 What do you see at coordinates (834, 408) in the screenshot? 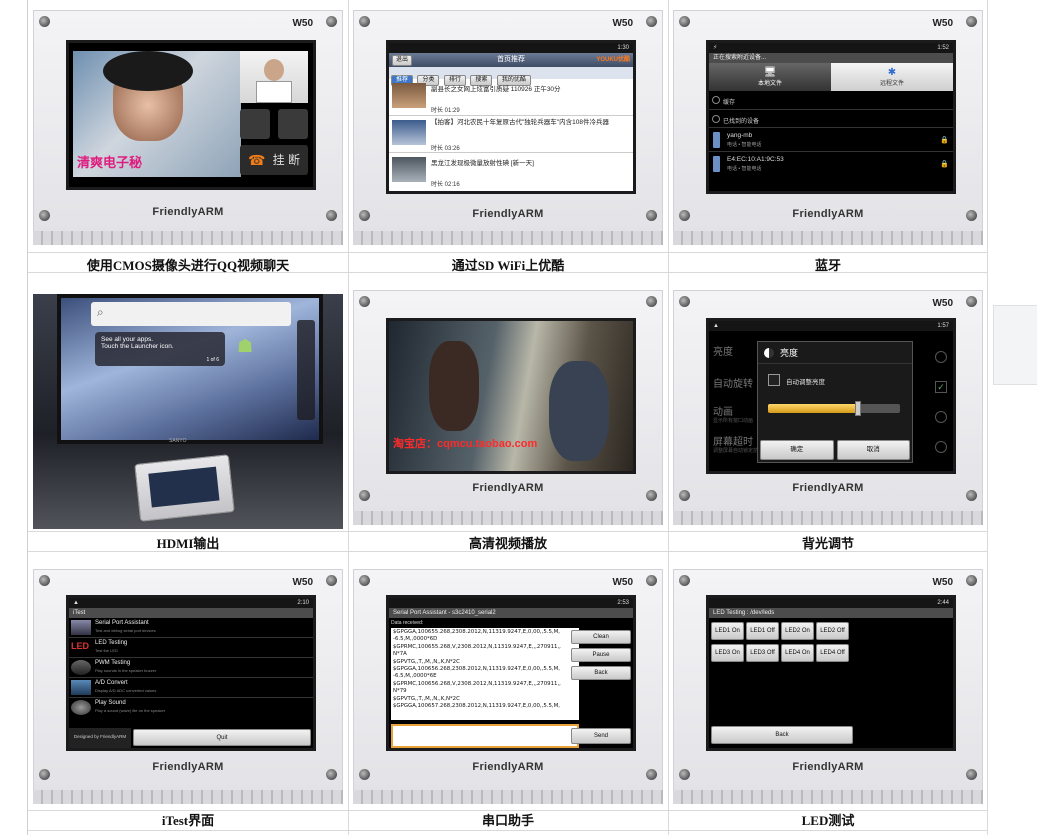
I see `brightness-slider` at bounding box center [834, 408].